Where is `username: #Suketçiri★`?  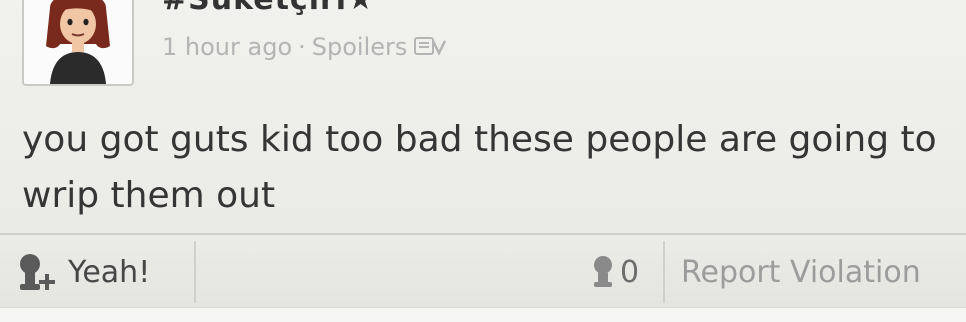 username: #Suketçiri★ is located at coordinates (268, 8).